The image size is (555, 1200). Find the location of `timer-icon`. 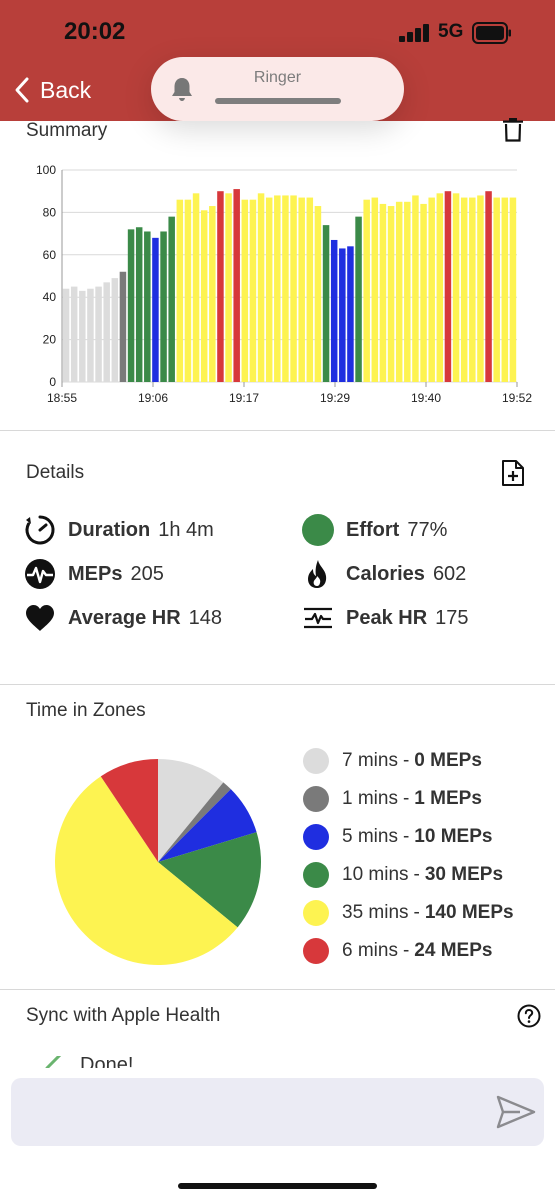

timer-icon is located at coordinates (40, 530).